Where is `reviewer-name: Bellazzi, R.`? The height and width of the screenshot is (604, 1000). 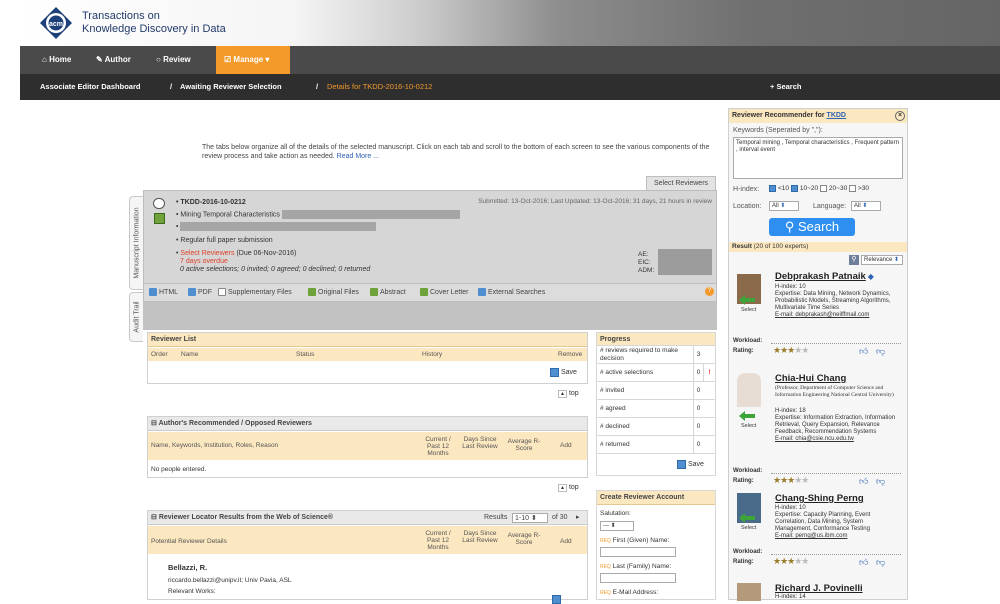
reviewer-name: Bellazzi, R. is located at coordinates (187, 567).